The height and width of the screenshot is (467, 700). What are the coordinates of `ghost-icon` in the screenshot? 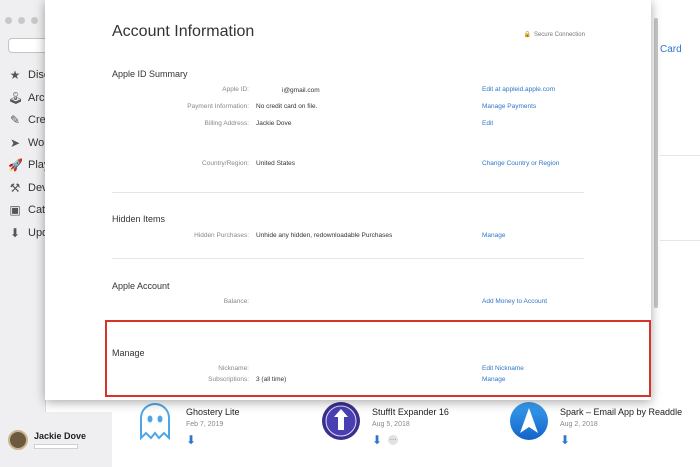 It's located at (155, 422).